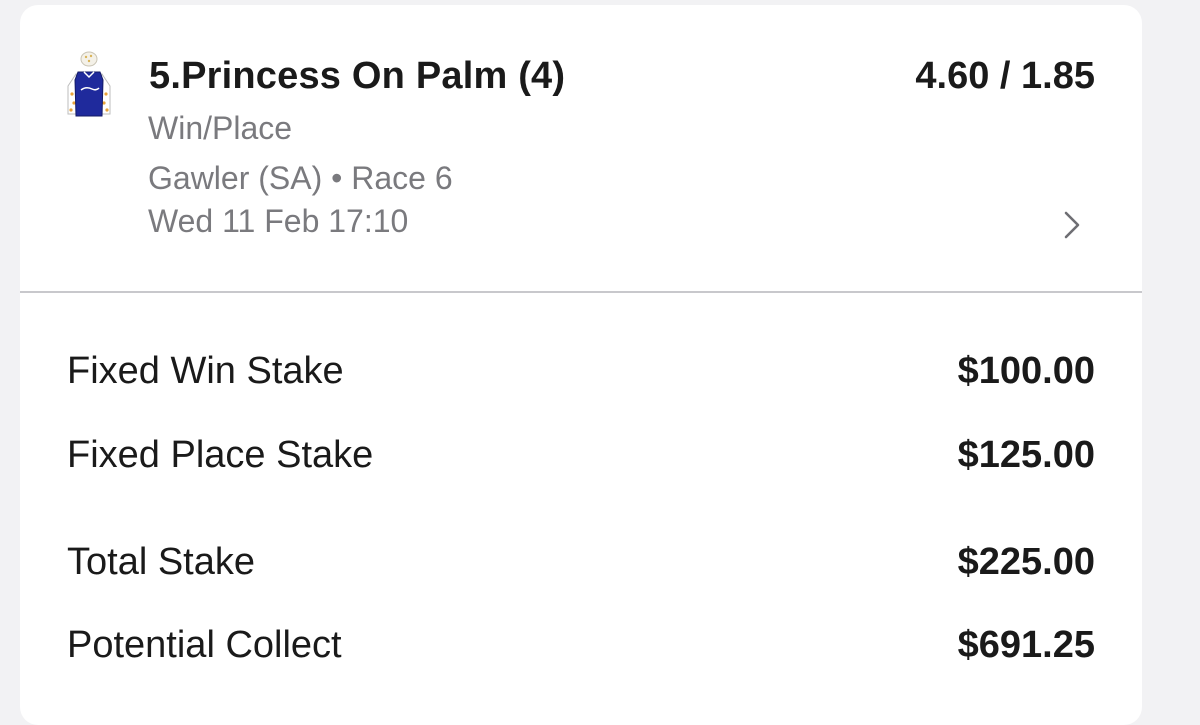 Image resolution: width=1200 pixels, height=725 pixels. I want to click on venue-race: Gawler (SA) • Race 6, so click(300, 178).